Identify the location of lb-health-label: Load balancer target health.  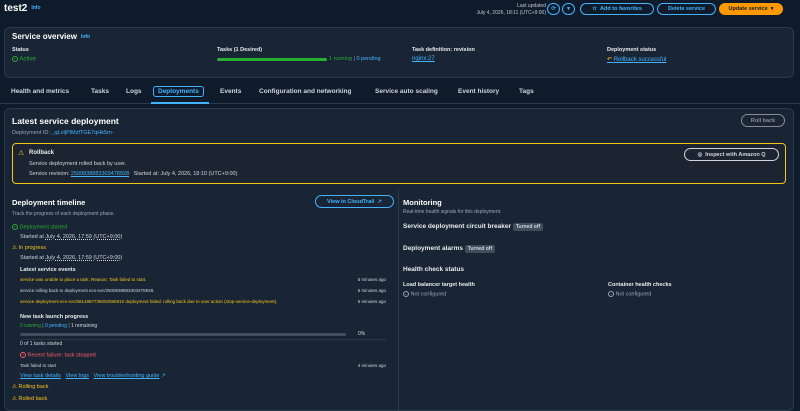
(439, 285).